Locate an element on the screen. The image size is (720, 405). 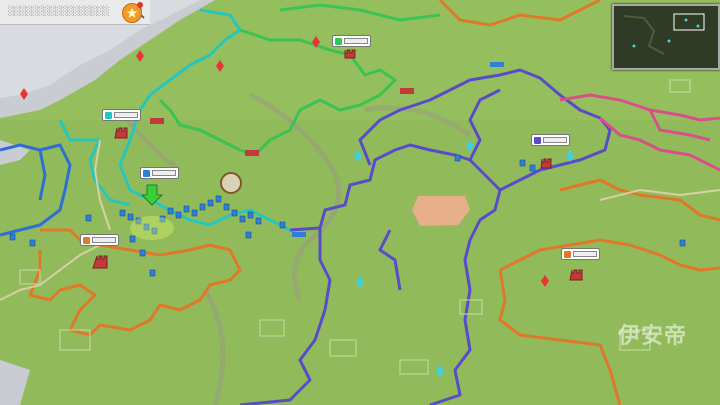
star-icon is located at coordinates (132, 12).